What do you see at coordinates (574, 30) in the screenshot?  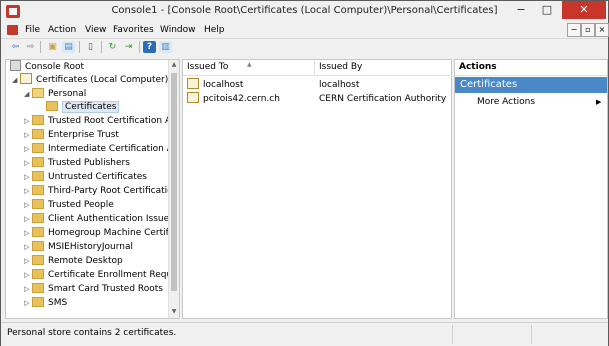 I see `child-minimize-button: −` at bounding box center [574, 30].